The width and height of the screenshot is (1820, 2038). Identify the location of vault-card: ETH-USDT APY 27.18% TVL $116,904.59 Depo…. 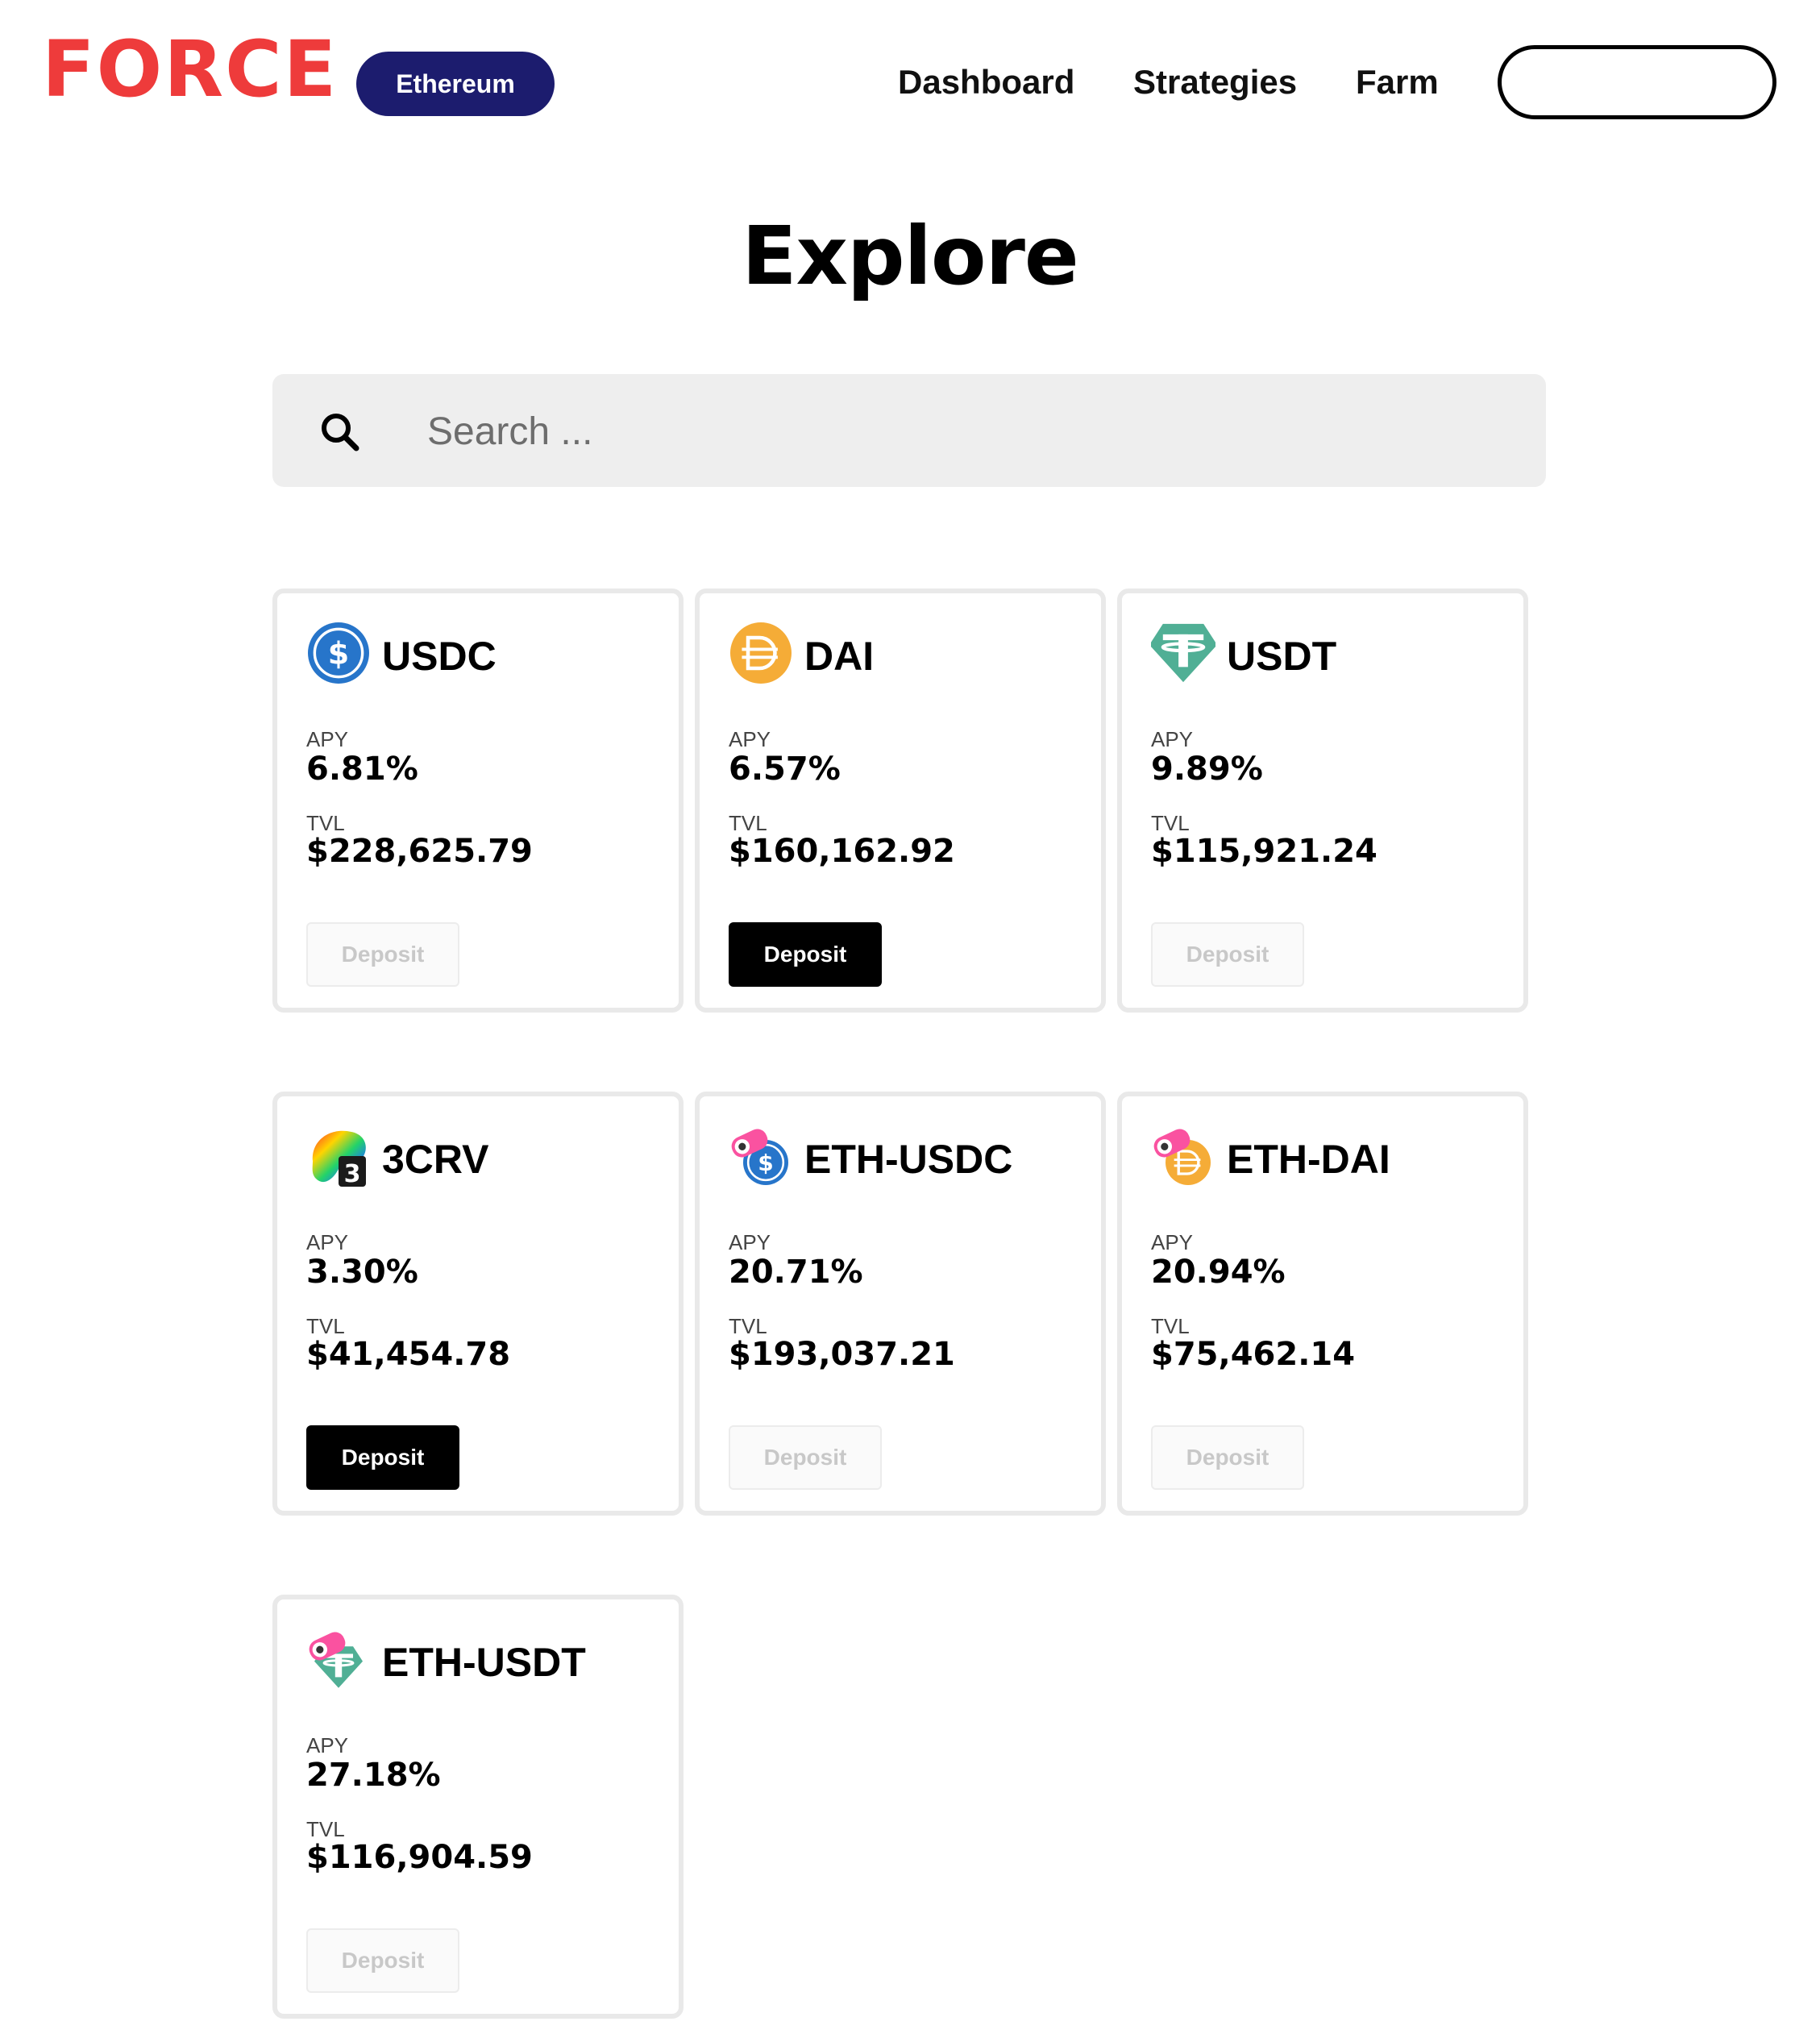
(478, 1807).